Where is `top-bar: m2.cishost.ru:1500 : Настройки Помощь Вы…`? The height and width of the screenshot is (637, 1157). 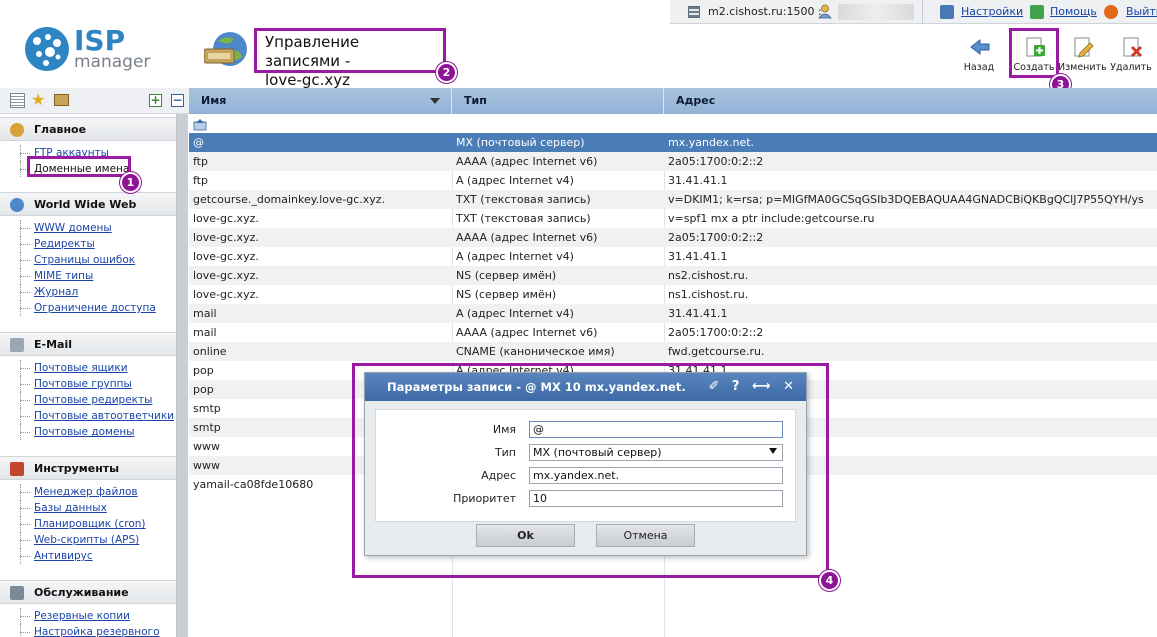
top-bar: m2.cishost.ru:1500 : Настройки Помощь Вы… is located at coordinates (913, 12).